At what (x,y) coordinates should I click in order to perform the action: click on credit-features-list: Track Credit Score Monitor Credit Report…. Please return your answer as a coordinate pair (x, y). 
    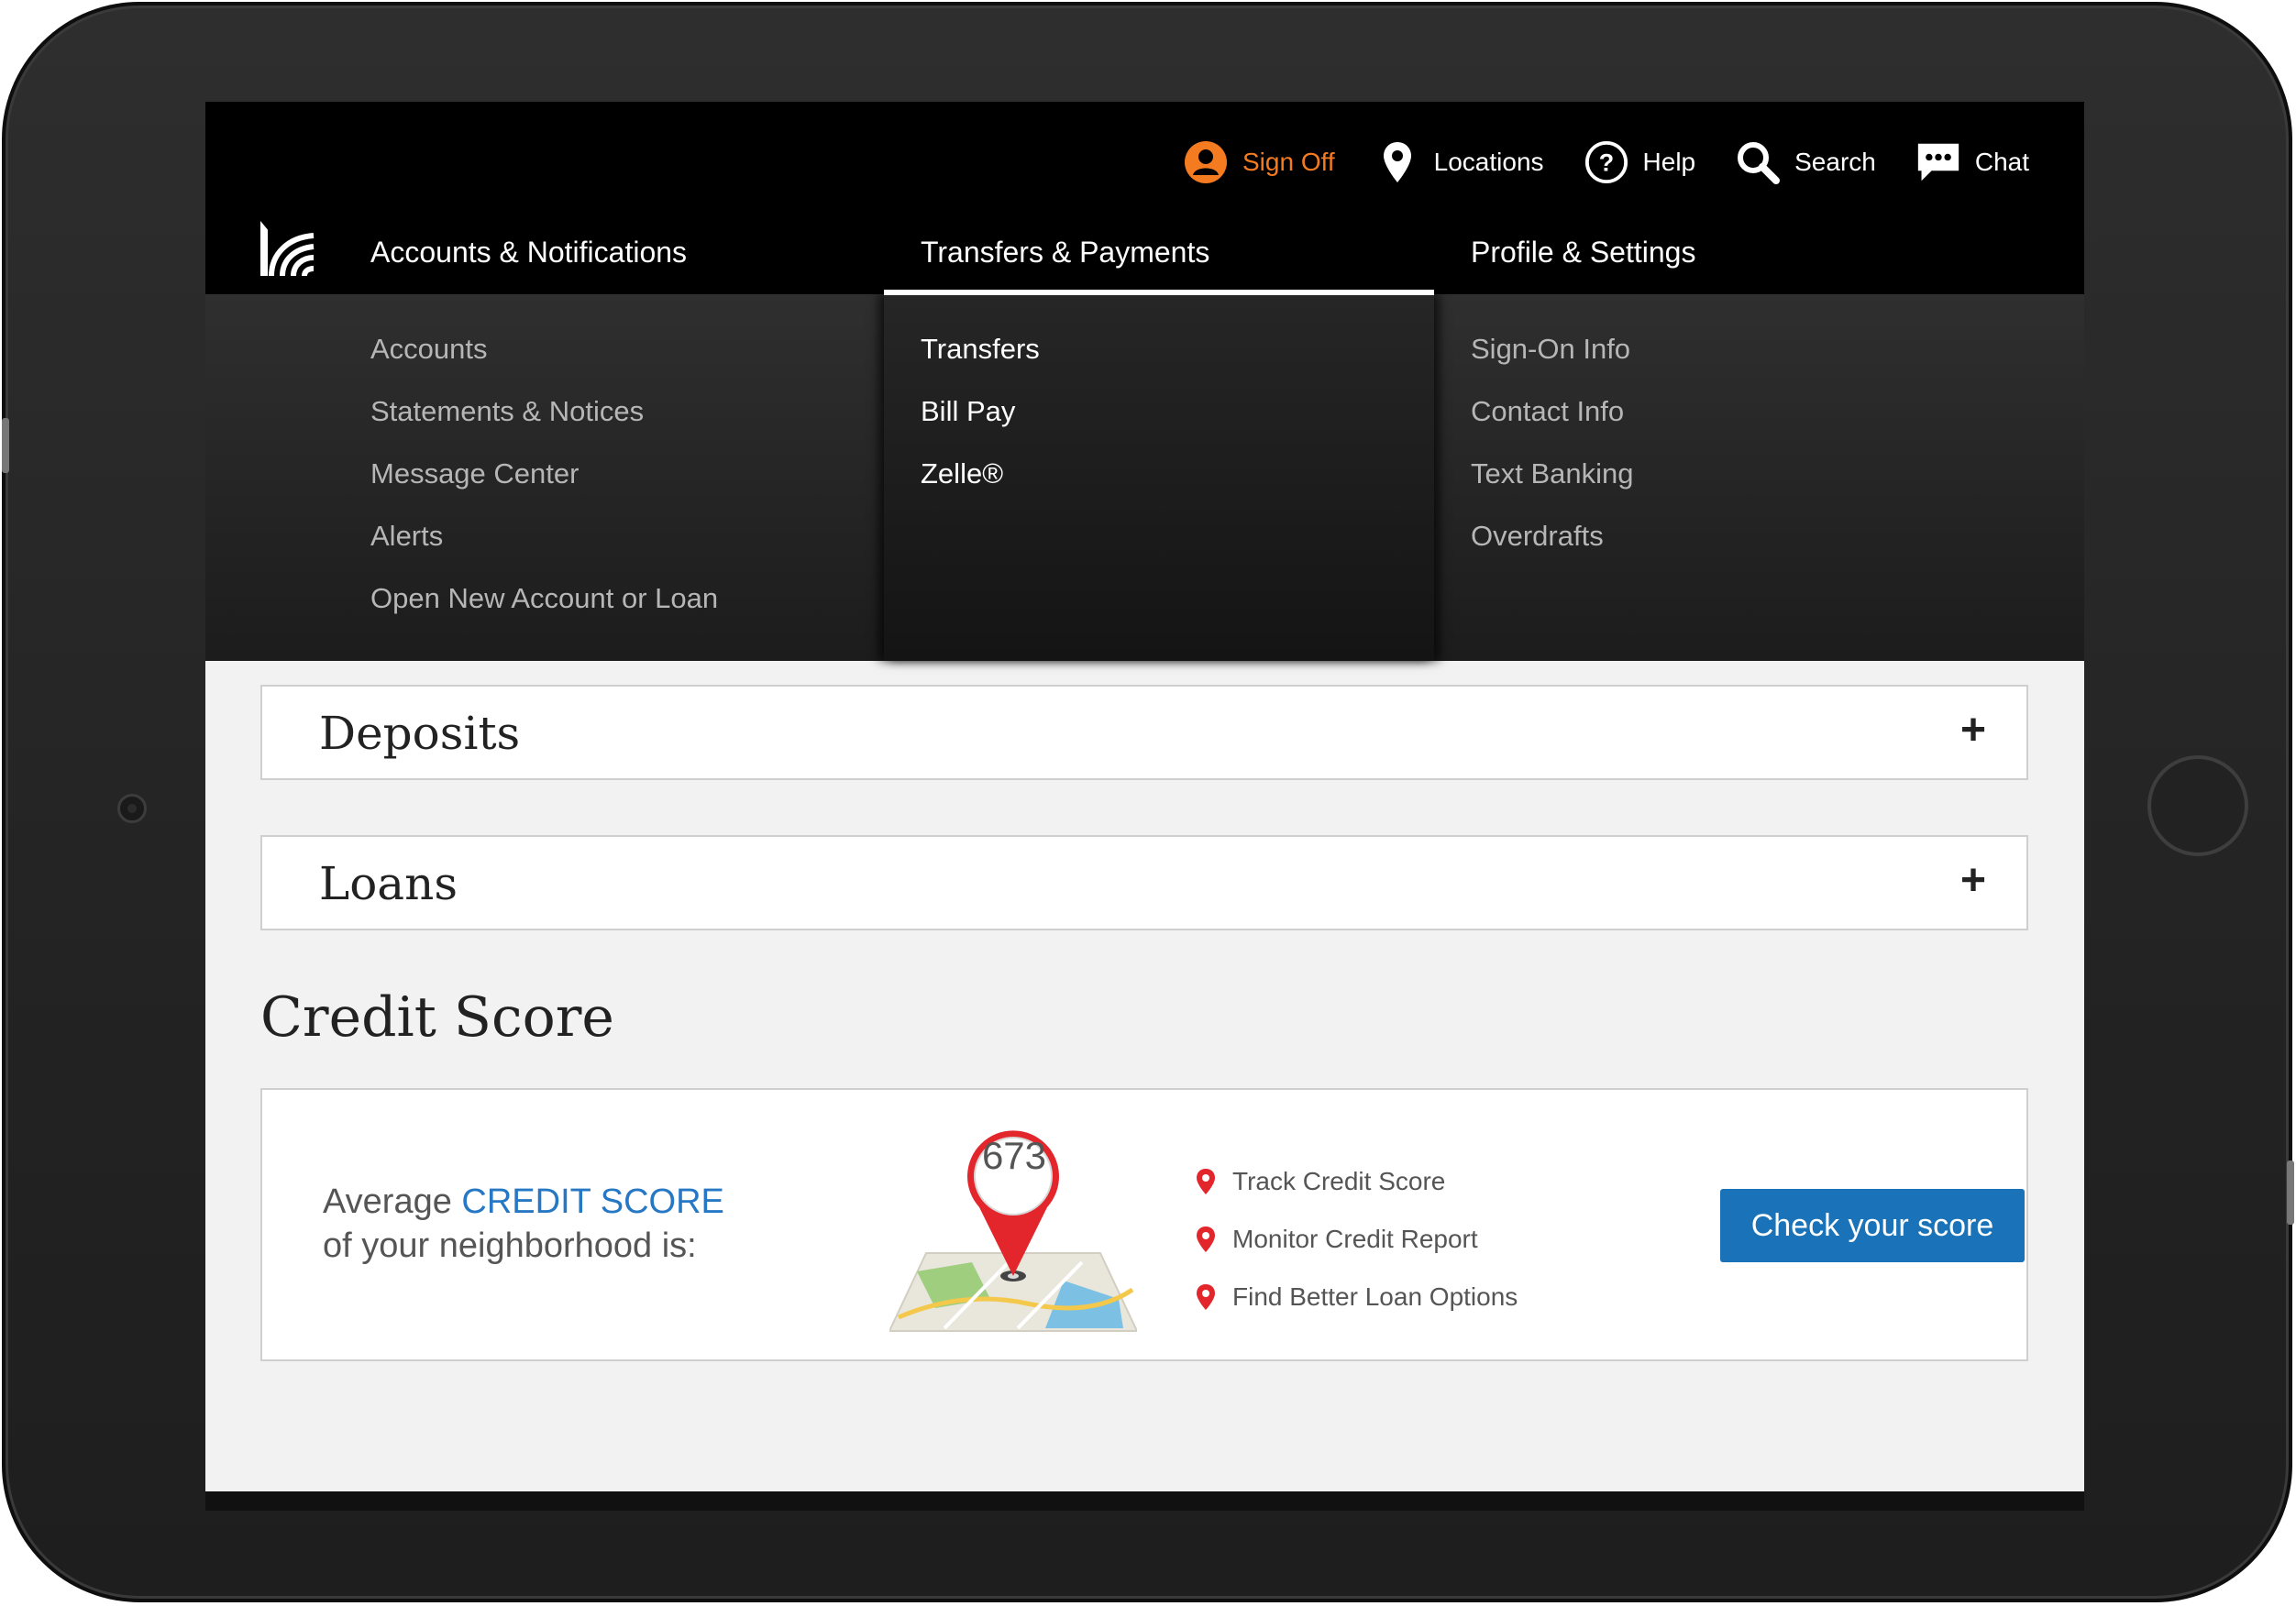
    Looking at the image, I should click on (1357, 1239).